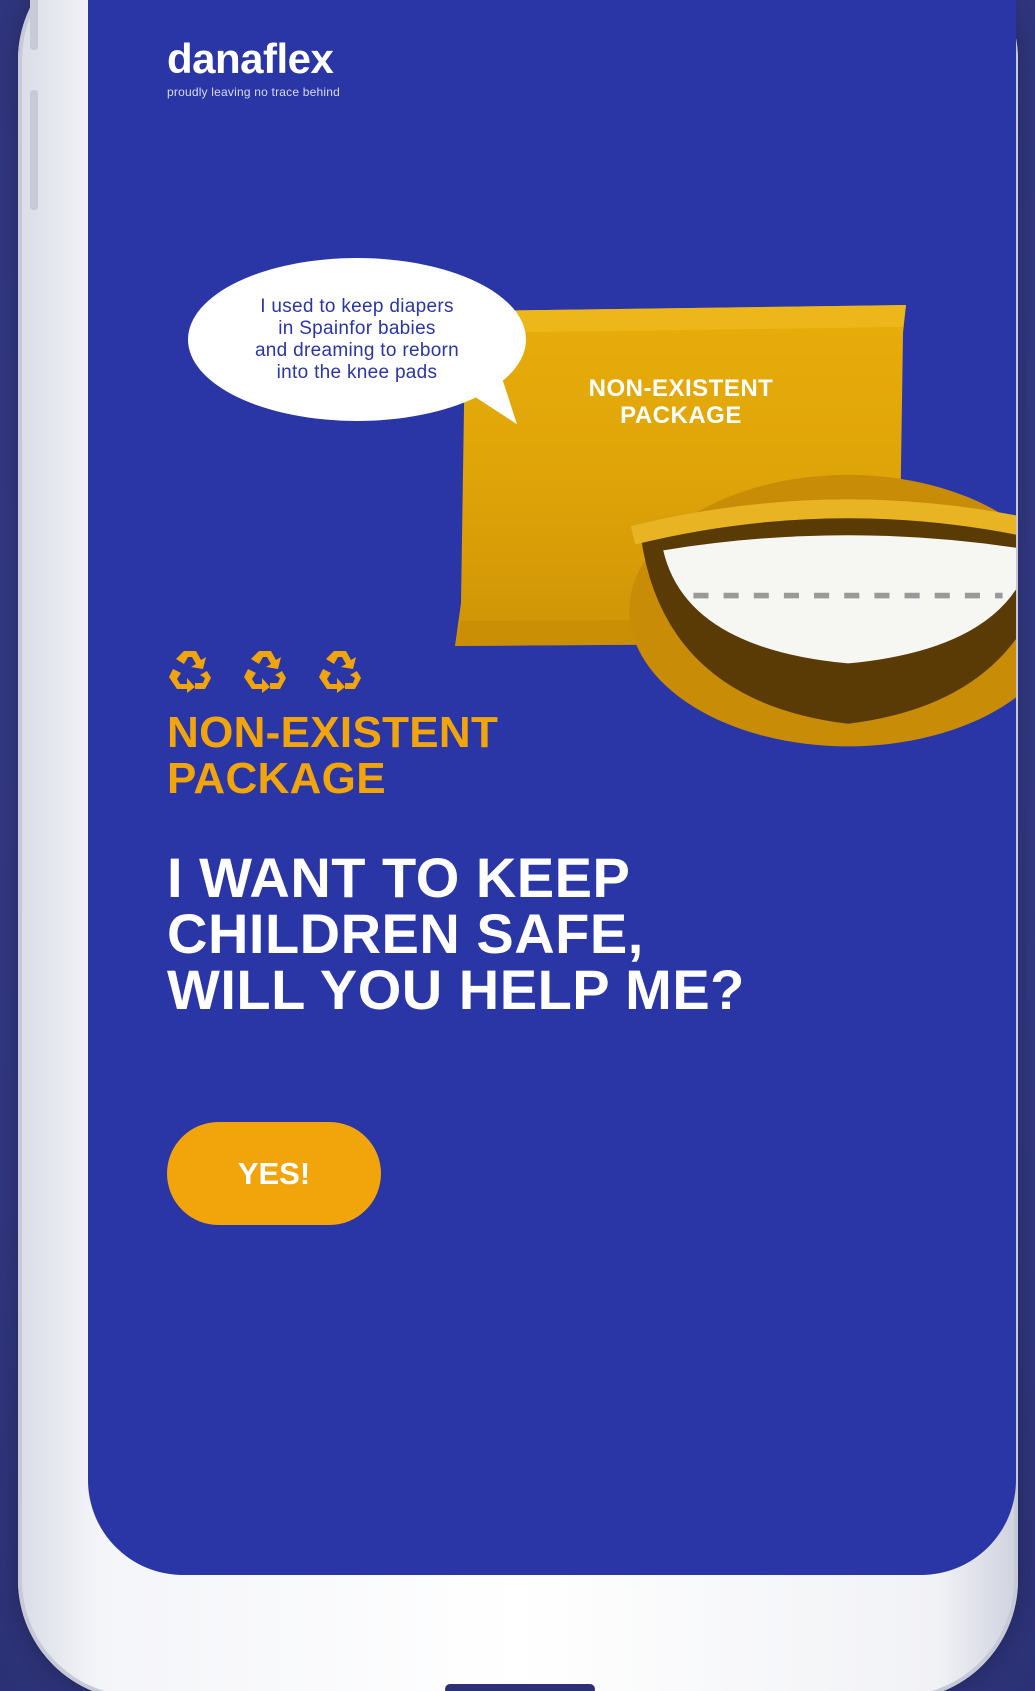 The height and width of the screenshot is (1691, 1035). I want to click on headline-line: I WANT TO KEEP, so click(399, 877).